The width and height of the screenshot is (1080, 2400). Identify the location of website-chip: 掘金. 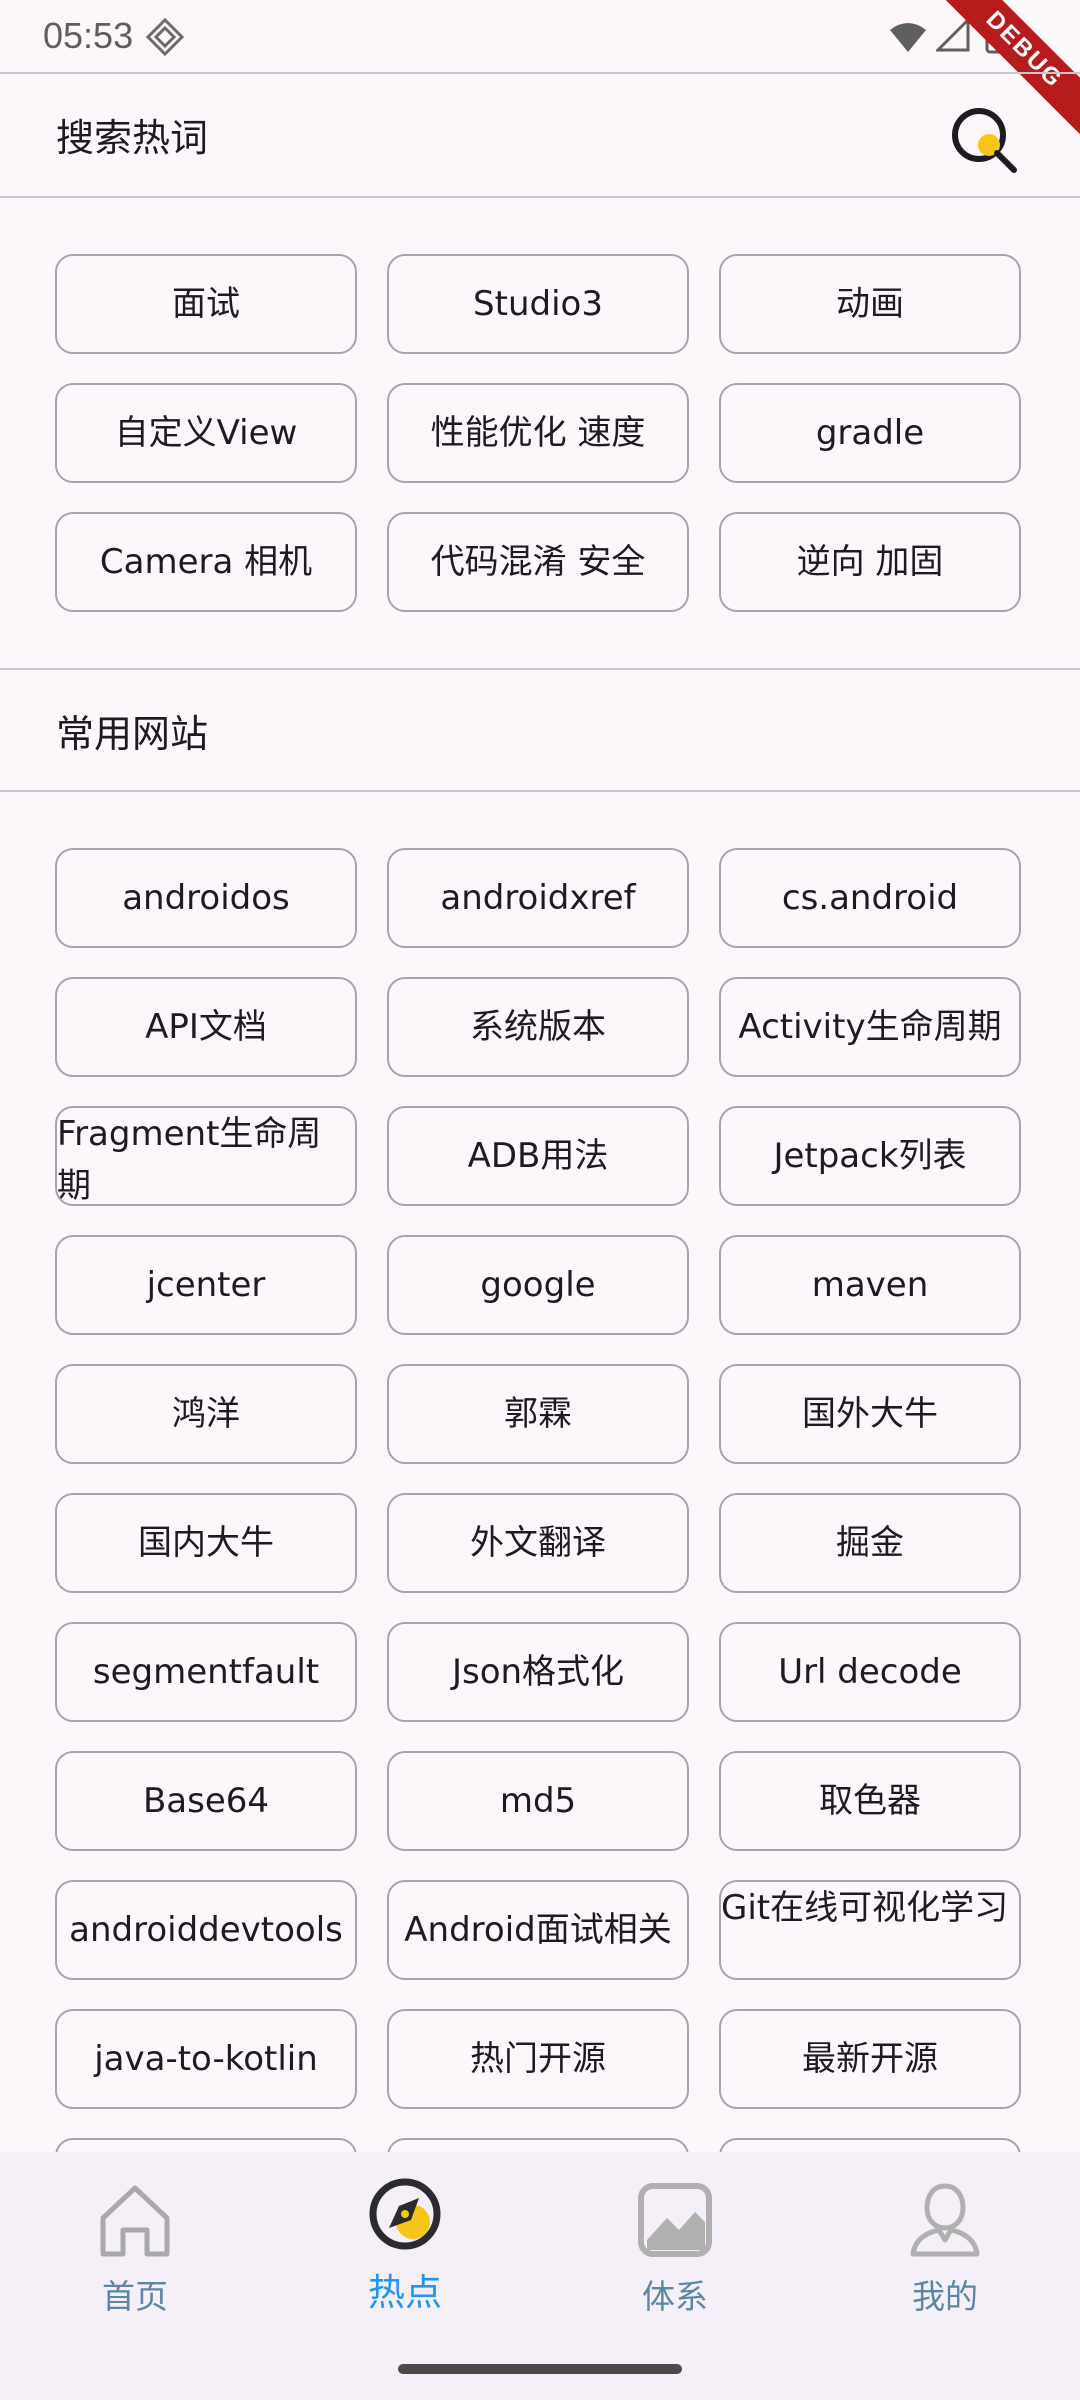
(870, 1543).